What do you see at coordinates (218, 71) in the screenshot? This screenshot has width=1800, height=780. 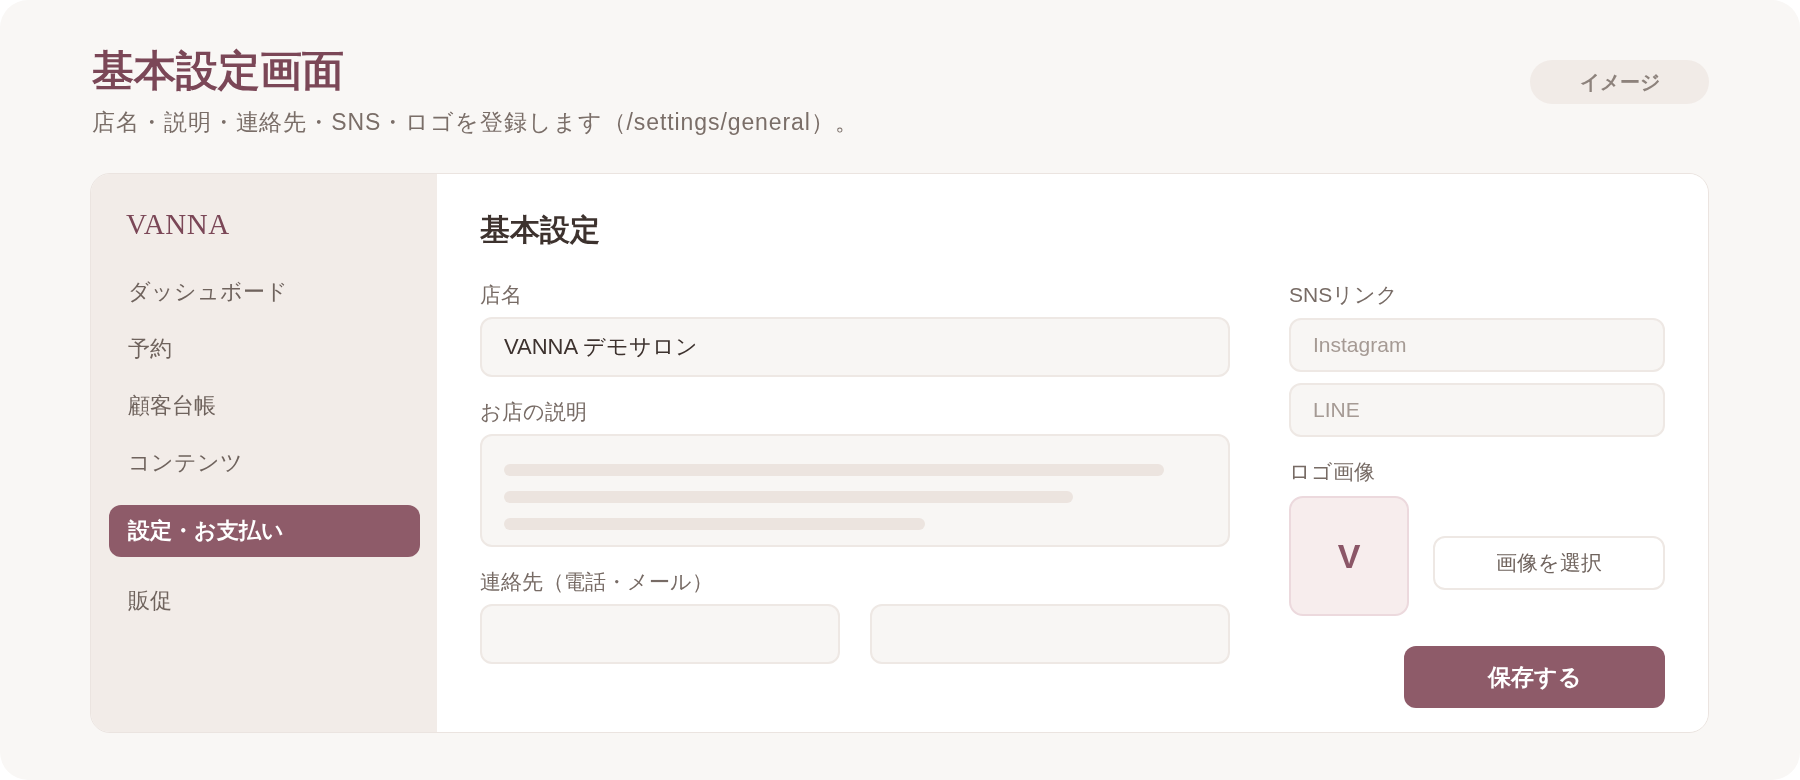 I see `page-title: 基本設定画面` at bounding box center [218, 71].